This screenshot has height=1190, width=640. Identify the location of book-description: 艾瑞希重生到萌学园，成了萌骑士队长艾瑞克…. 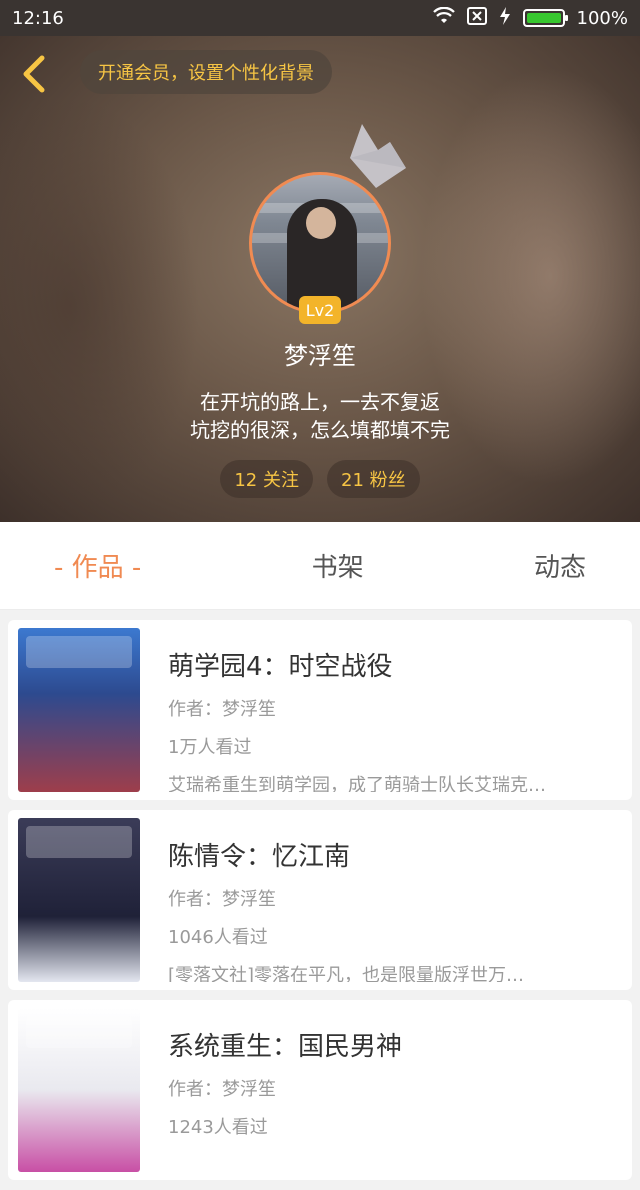
(357, 783).